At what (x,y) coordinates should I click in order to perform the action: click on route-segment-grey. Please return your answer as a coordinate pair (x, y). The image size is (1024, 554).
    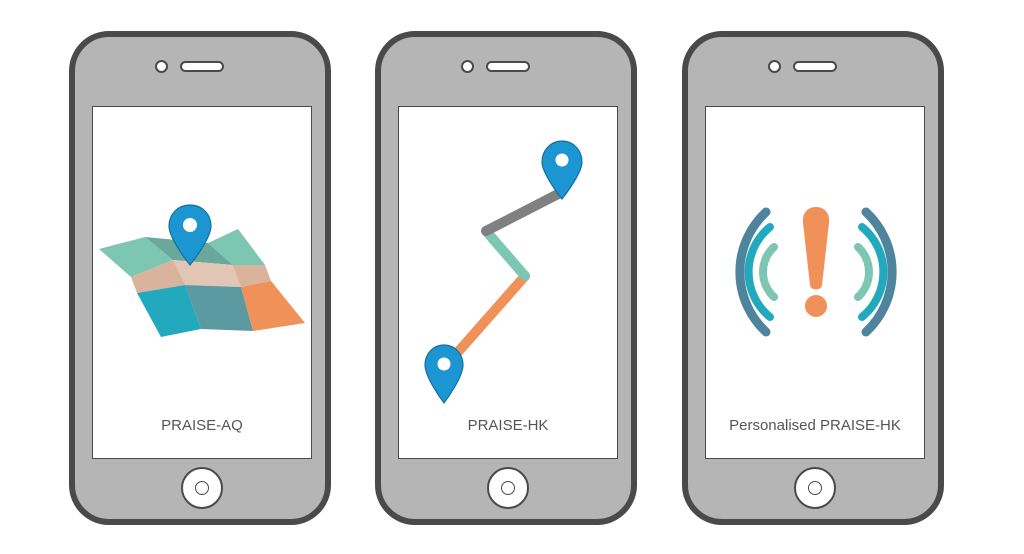
    Looking at the image, I should click on (524, 211).